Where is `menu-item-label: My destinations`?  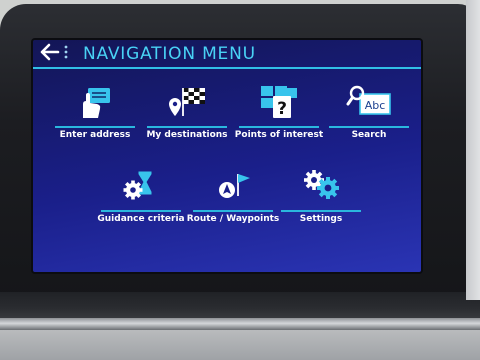 menu-item-label: My destinations is located at coordinates (187, 135).